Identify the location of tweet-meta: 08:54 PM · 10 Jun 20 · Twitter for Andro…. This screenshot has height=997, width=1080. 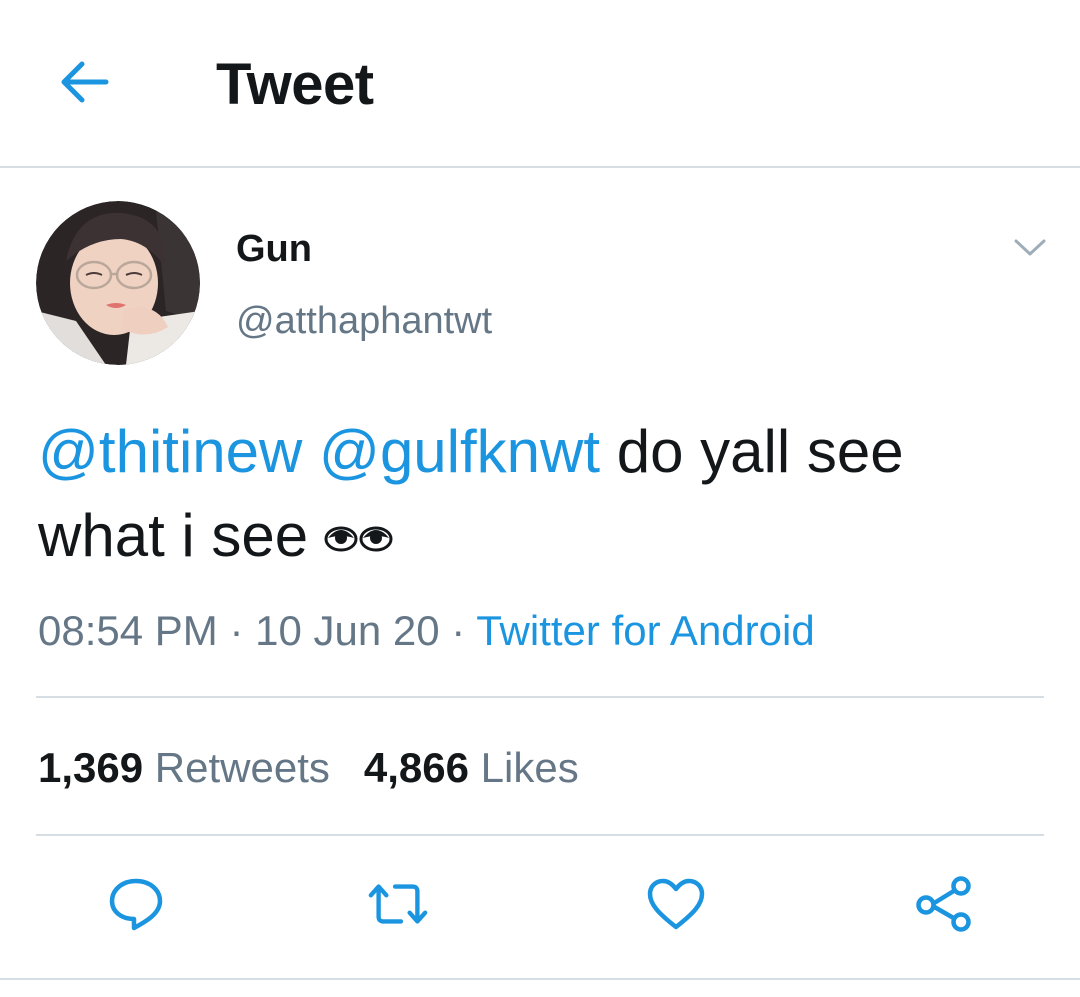
(426, 631).